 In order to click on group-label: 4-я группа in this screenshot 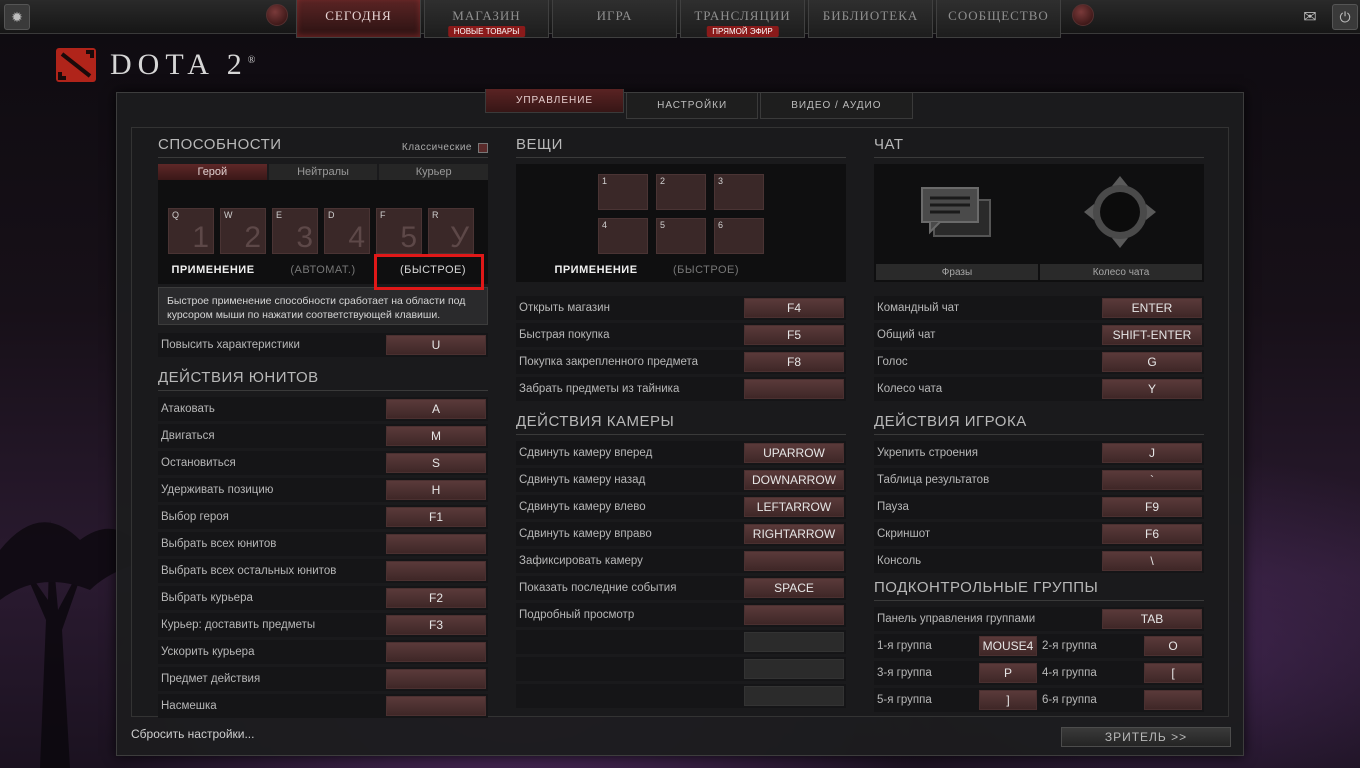, I will do `click(1069, 673)`.